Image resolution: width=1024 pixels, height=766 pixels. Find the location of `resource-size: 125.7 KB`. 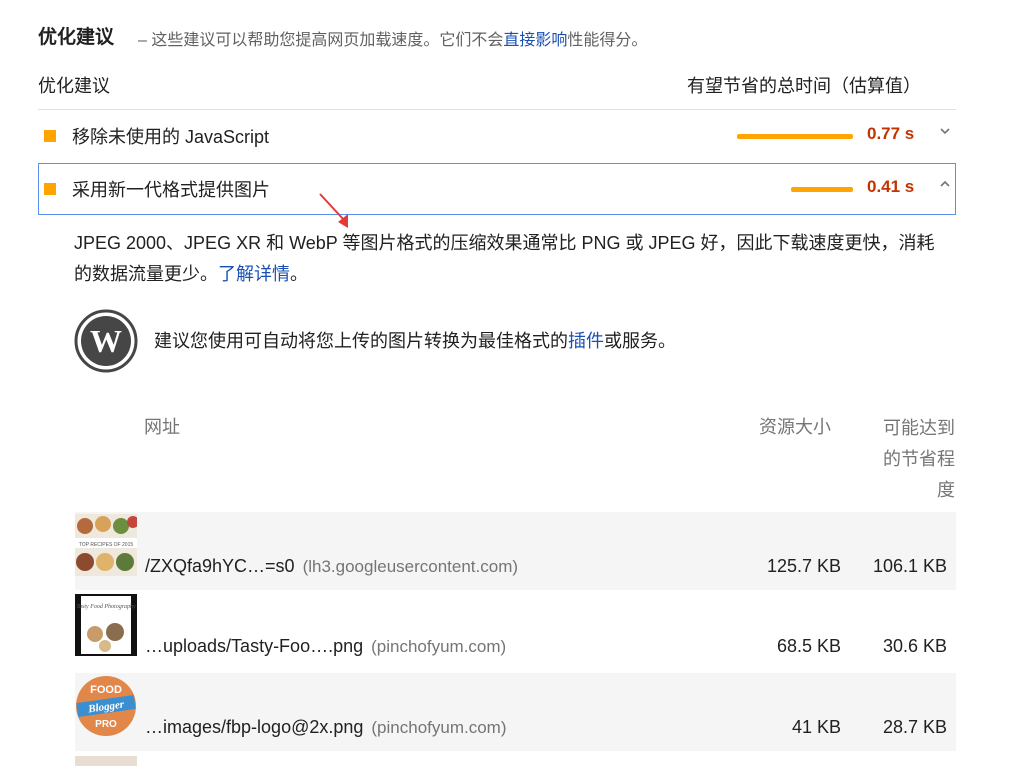

resource-size: 125.7 KB is located at coordinates (803, 566).